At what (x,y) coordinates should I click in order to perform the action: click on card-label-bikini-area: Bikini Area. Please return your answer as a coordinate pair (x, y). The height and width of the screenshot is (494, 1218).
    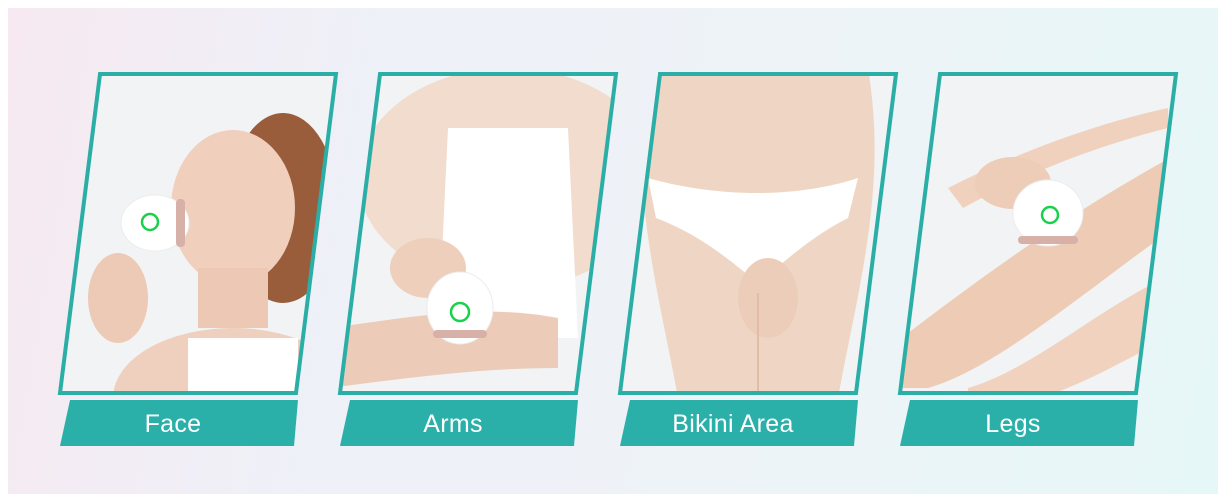
    Looking at the image, I should click on (733, 424).